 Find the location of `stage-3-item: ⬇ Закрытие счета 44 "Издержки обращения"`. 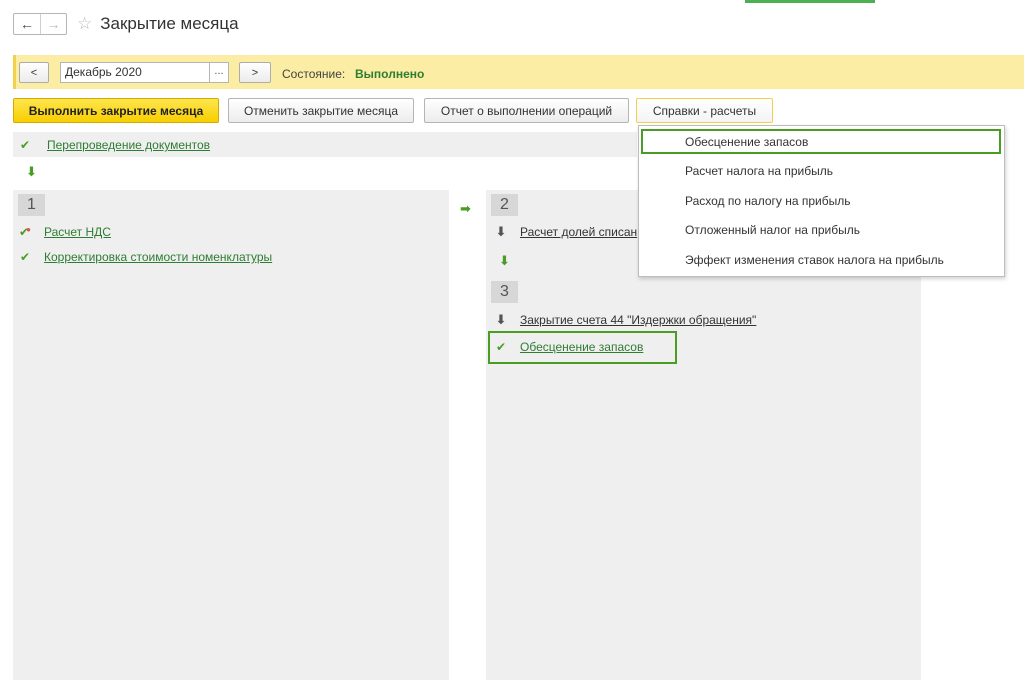

stage-3-item: ⬇ Закрытие счета 44 "Издержки обращения" is located at coordinates (623, 320).